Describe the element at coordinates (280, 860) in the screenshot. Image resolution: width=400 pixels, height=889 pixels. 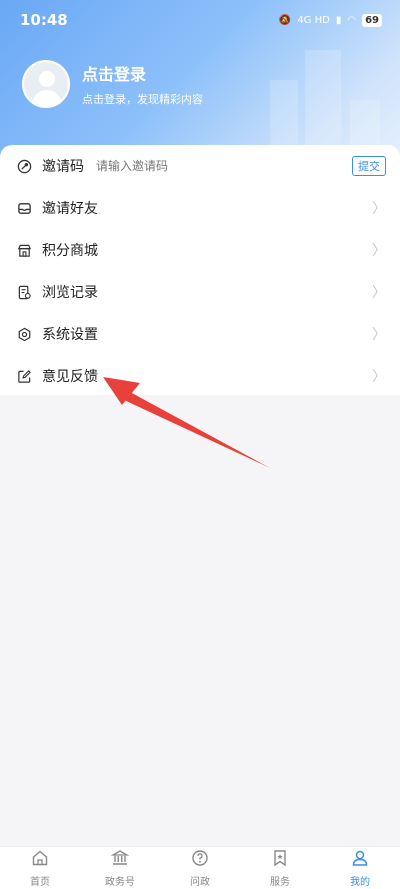
I see `bookmark-icon` at that location.